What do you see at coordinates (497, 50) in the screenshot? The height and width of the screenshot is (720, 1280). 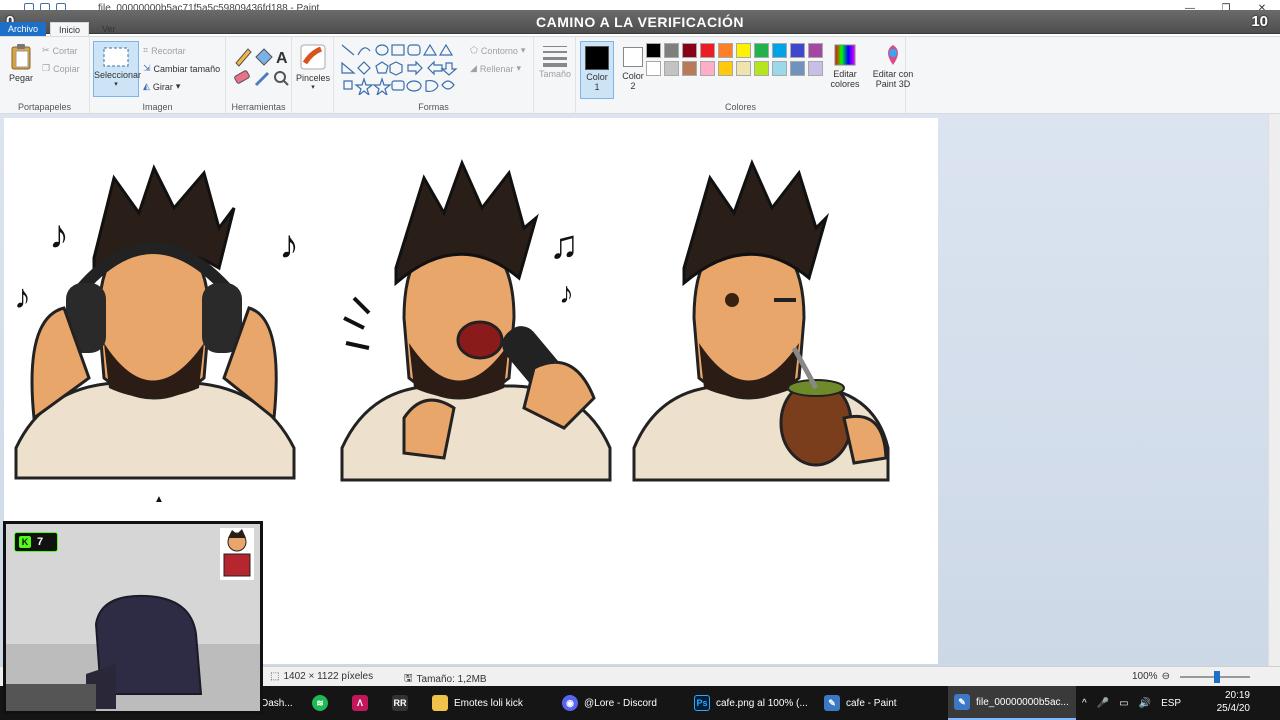 I see `outline-button: ⬠ Contorno ▾` at bounding box center [497, 50].